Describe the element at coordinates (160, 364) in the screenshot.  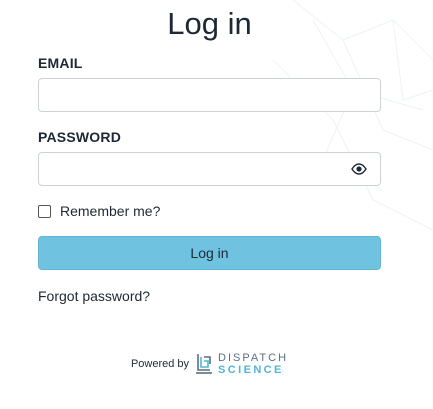
I see `powered-by-text: Powered by` at that location.